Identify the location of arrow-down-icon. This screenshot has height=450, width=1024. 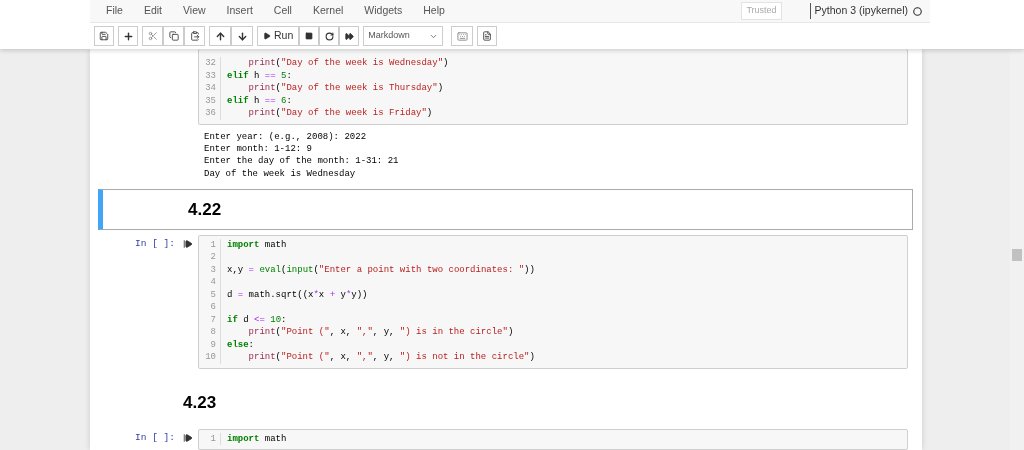
(242, 36).